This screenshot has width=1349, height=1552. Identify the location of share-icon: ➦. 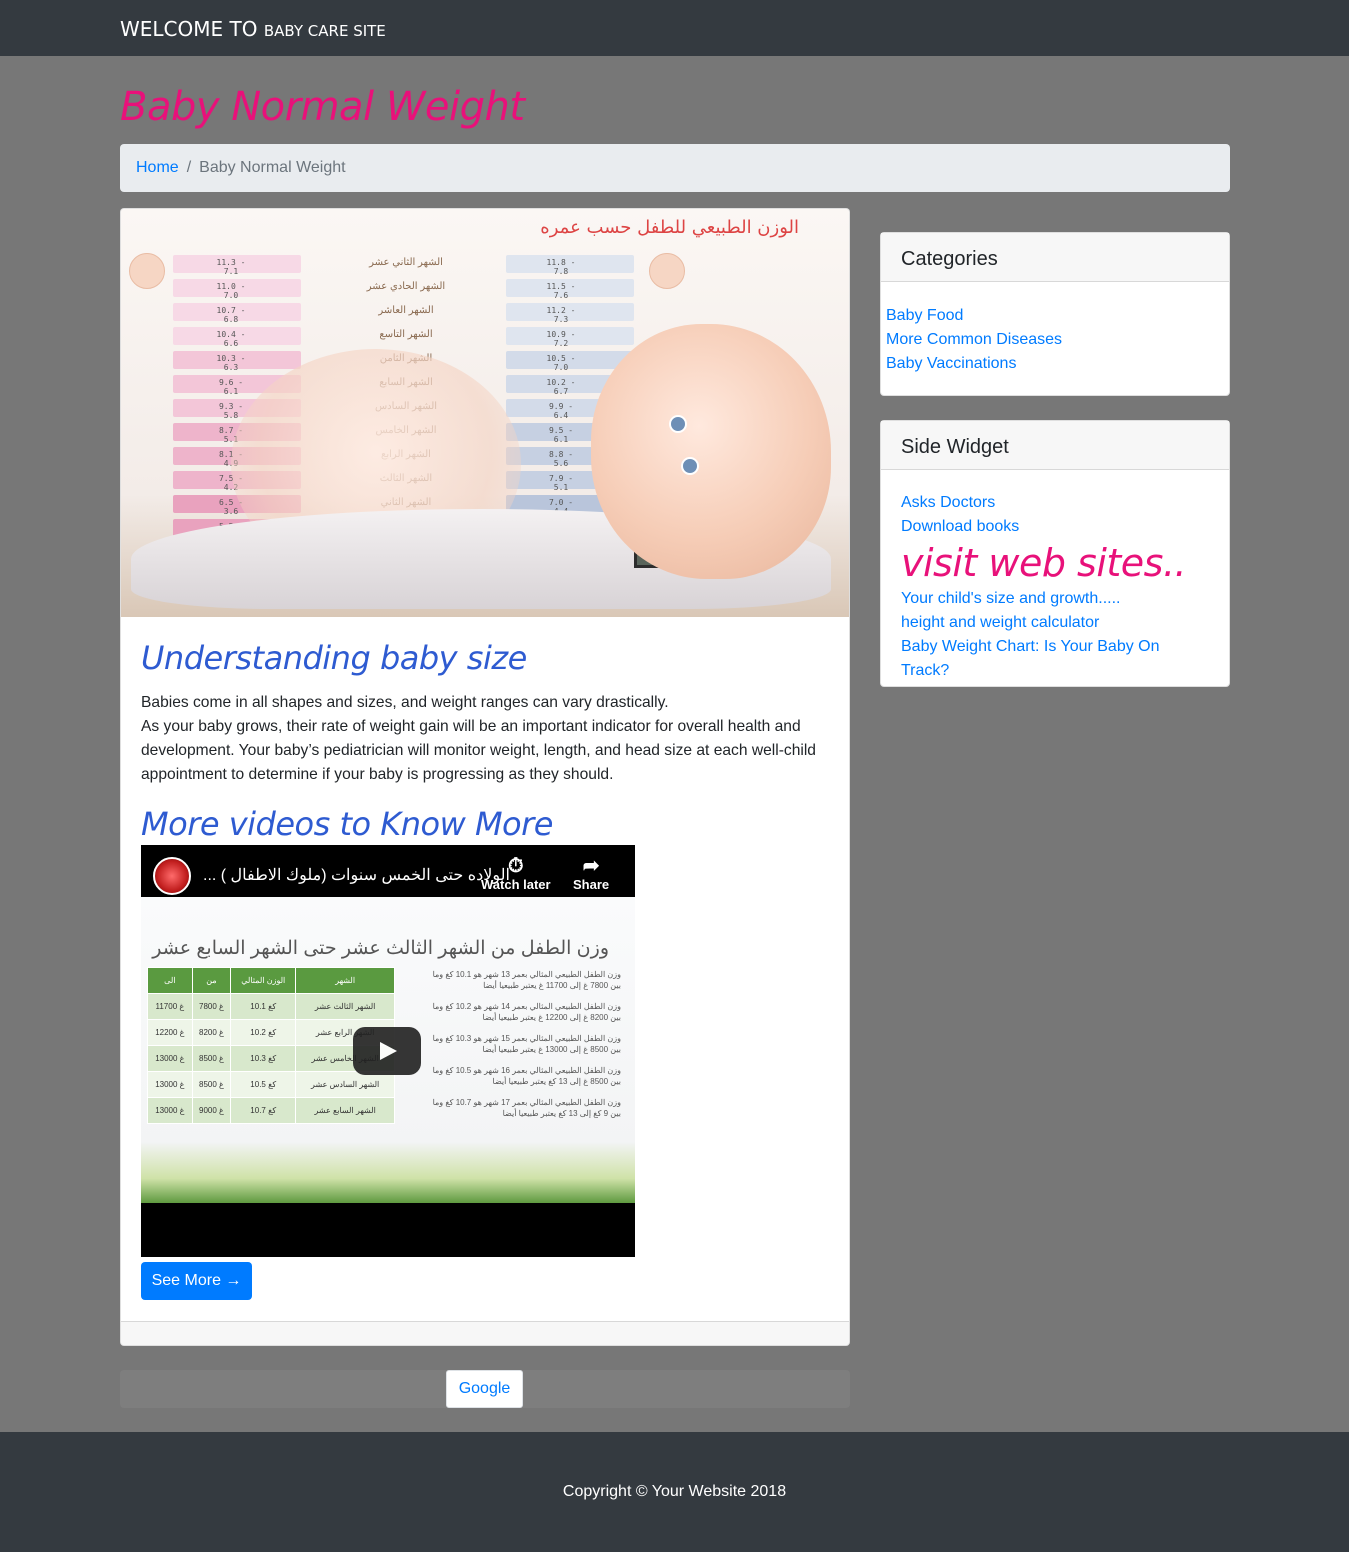
(591, 866).